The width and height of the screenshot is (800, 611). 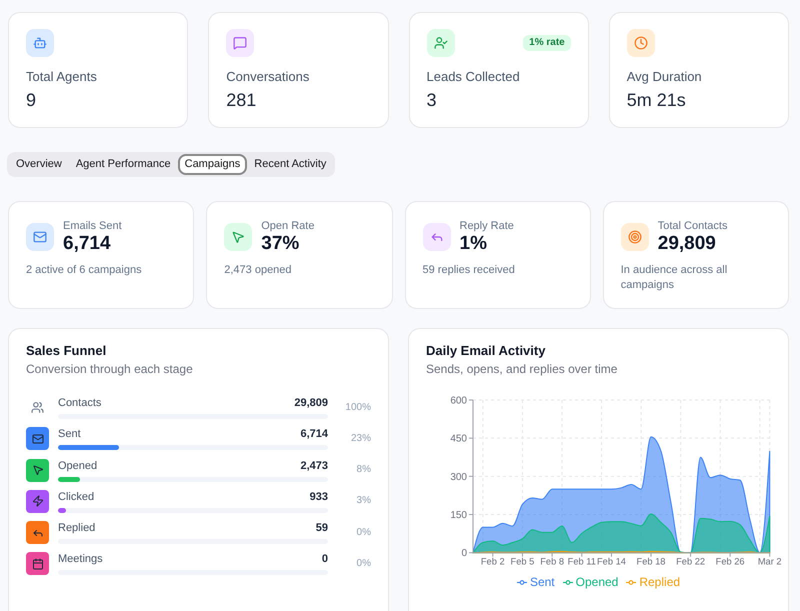 What do you see at coordinates (492, 561) in the screenshot?
I see `axis-label: Feb 2` at bounding box center [492, 561].